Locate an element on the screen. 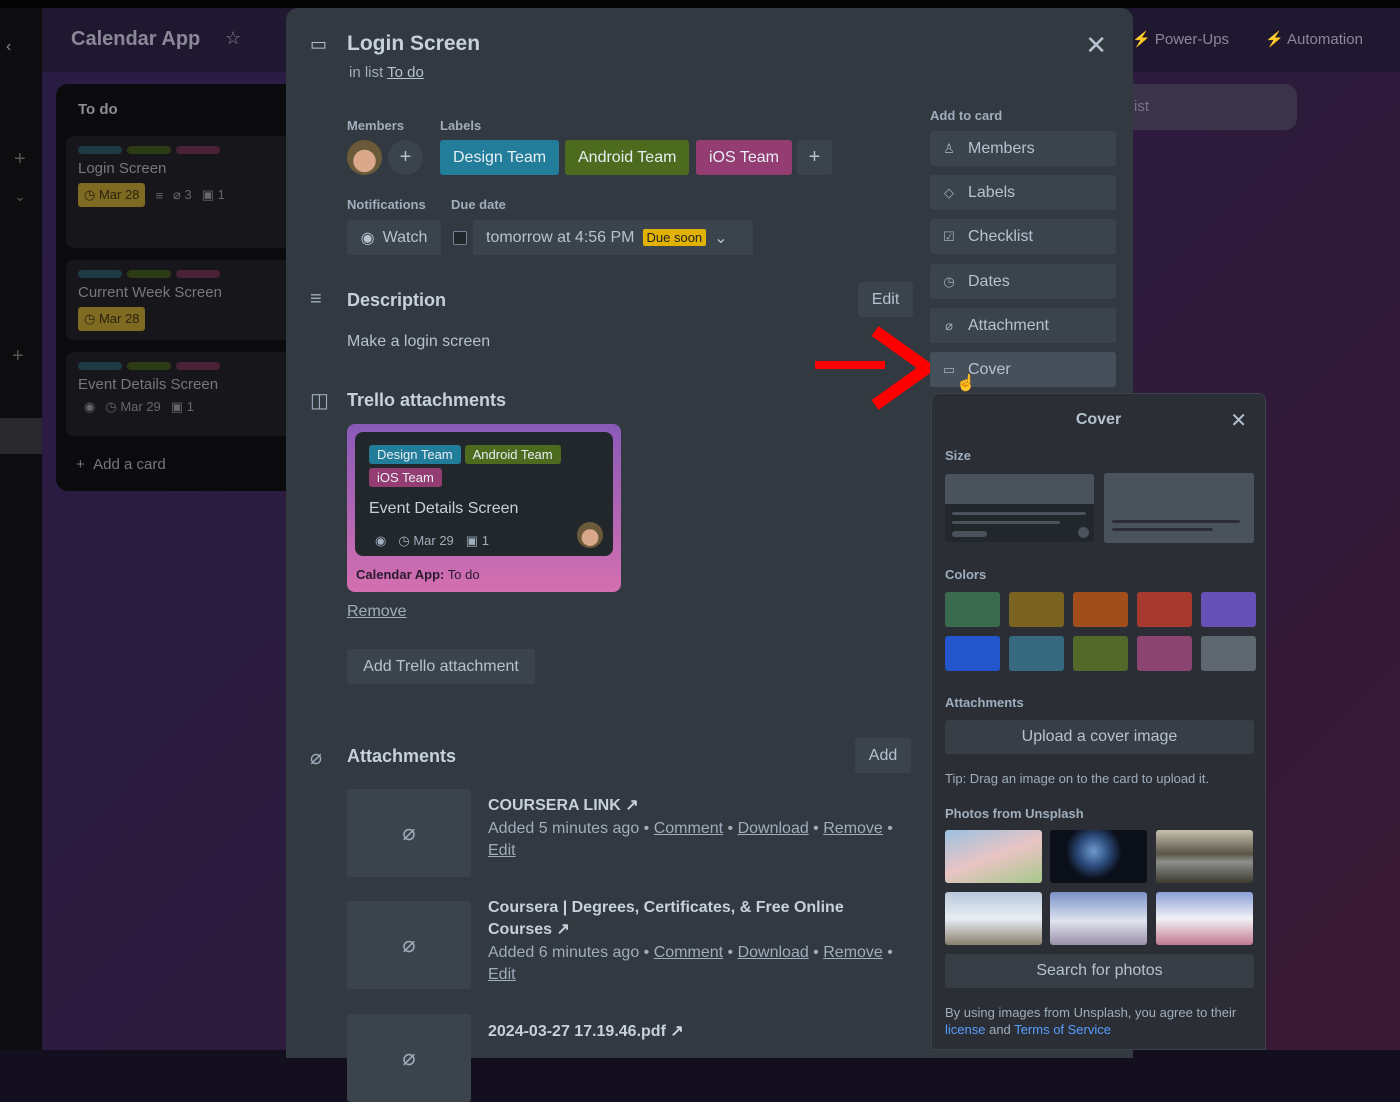 The width and height of the screenshot is (1400, 1102). license-link: license is located at coordinates (965, 1029).